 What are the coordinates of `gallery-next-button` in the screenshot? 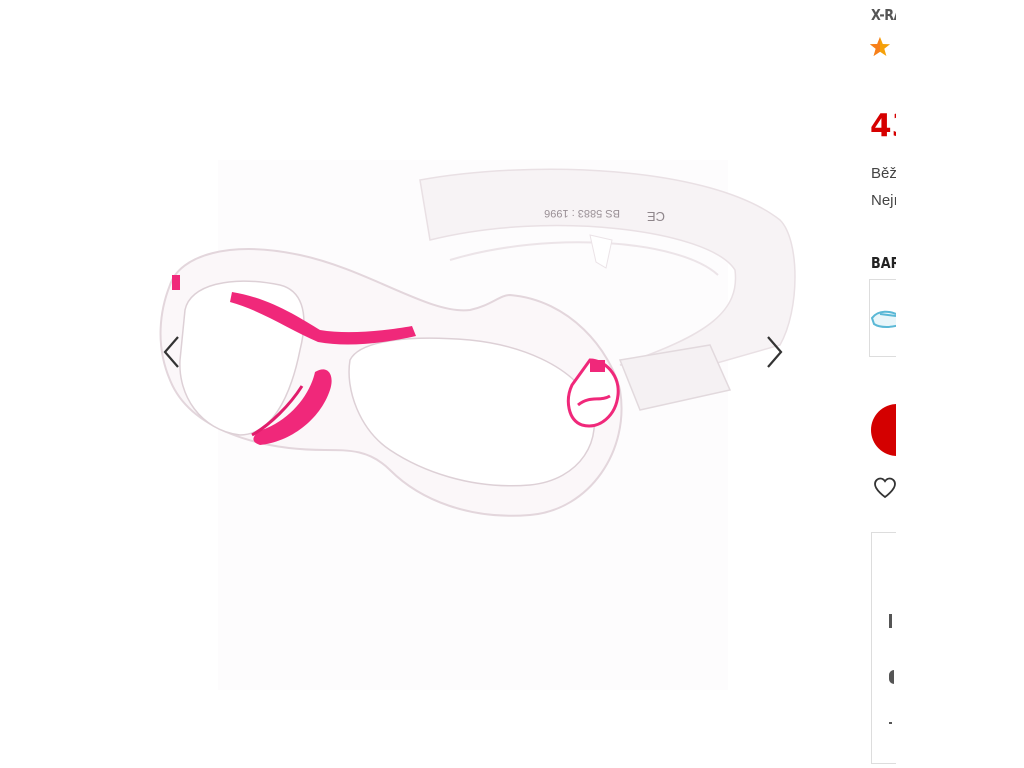 It's located at (774, 352).